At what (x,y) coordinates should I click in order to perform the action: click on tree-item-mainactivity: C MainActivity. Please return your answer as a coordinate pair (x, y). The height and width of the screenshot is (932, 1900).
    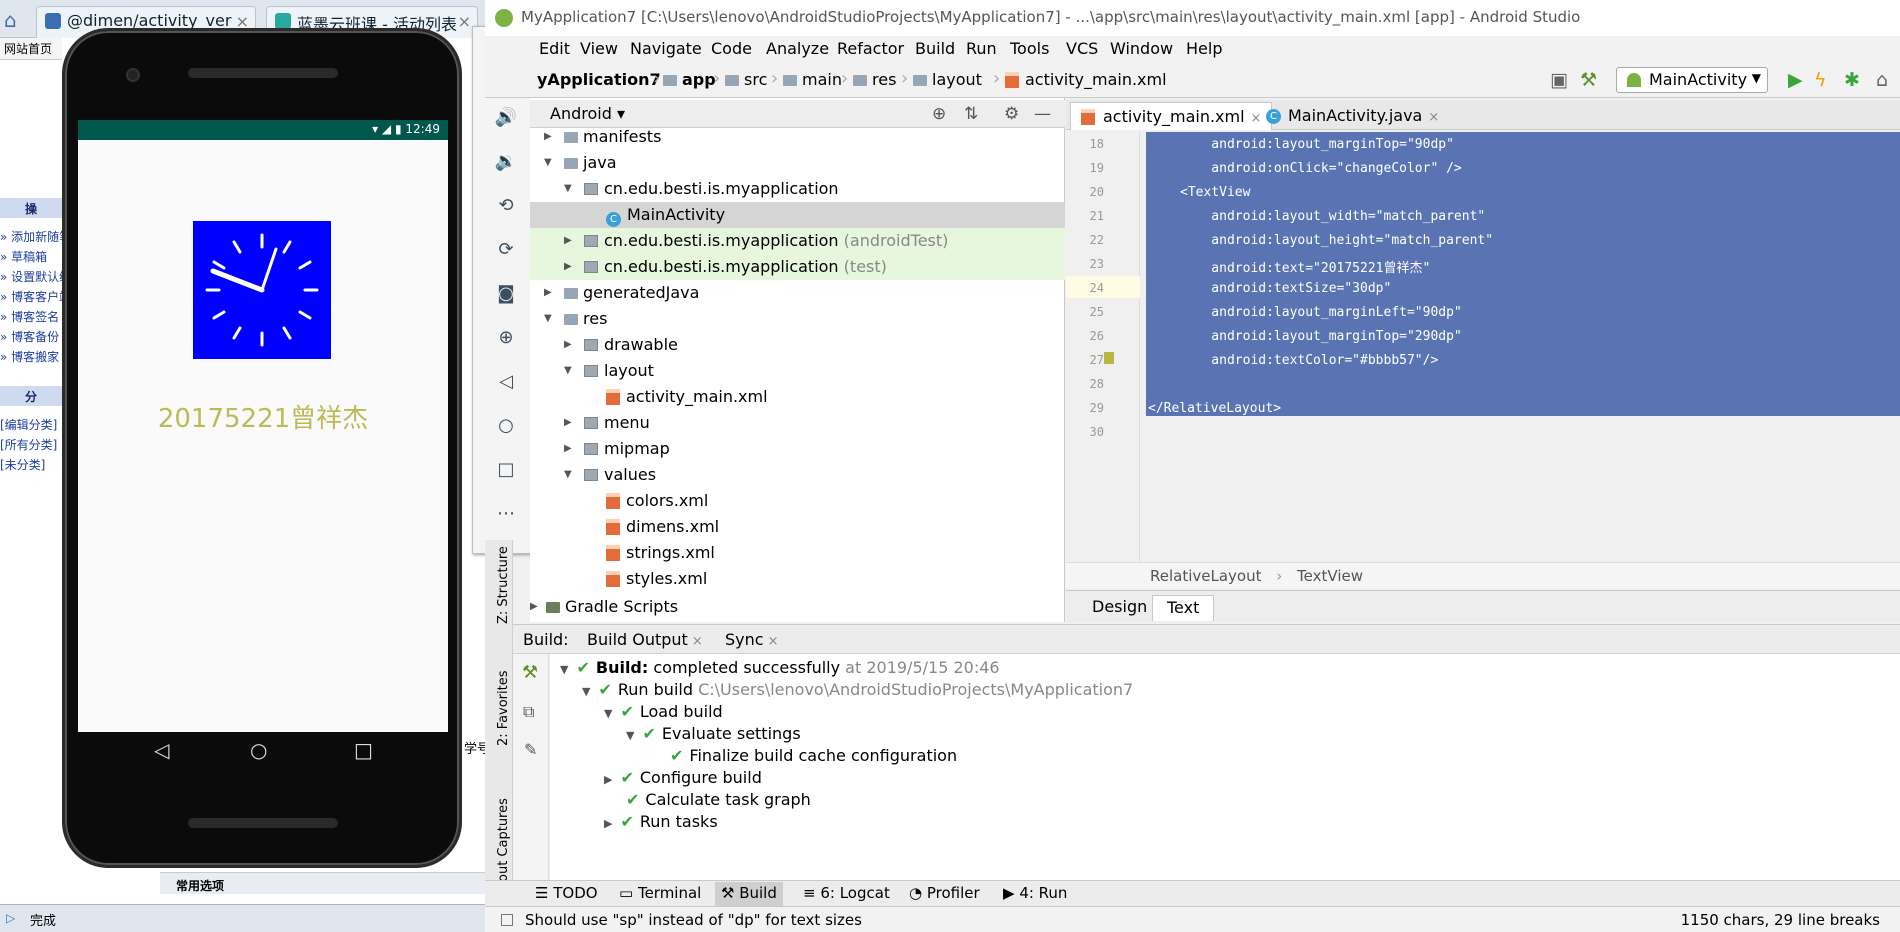
    Looking at the image, I should click on (797, 215).